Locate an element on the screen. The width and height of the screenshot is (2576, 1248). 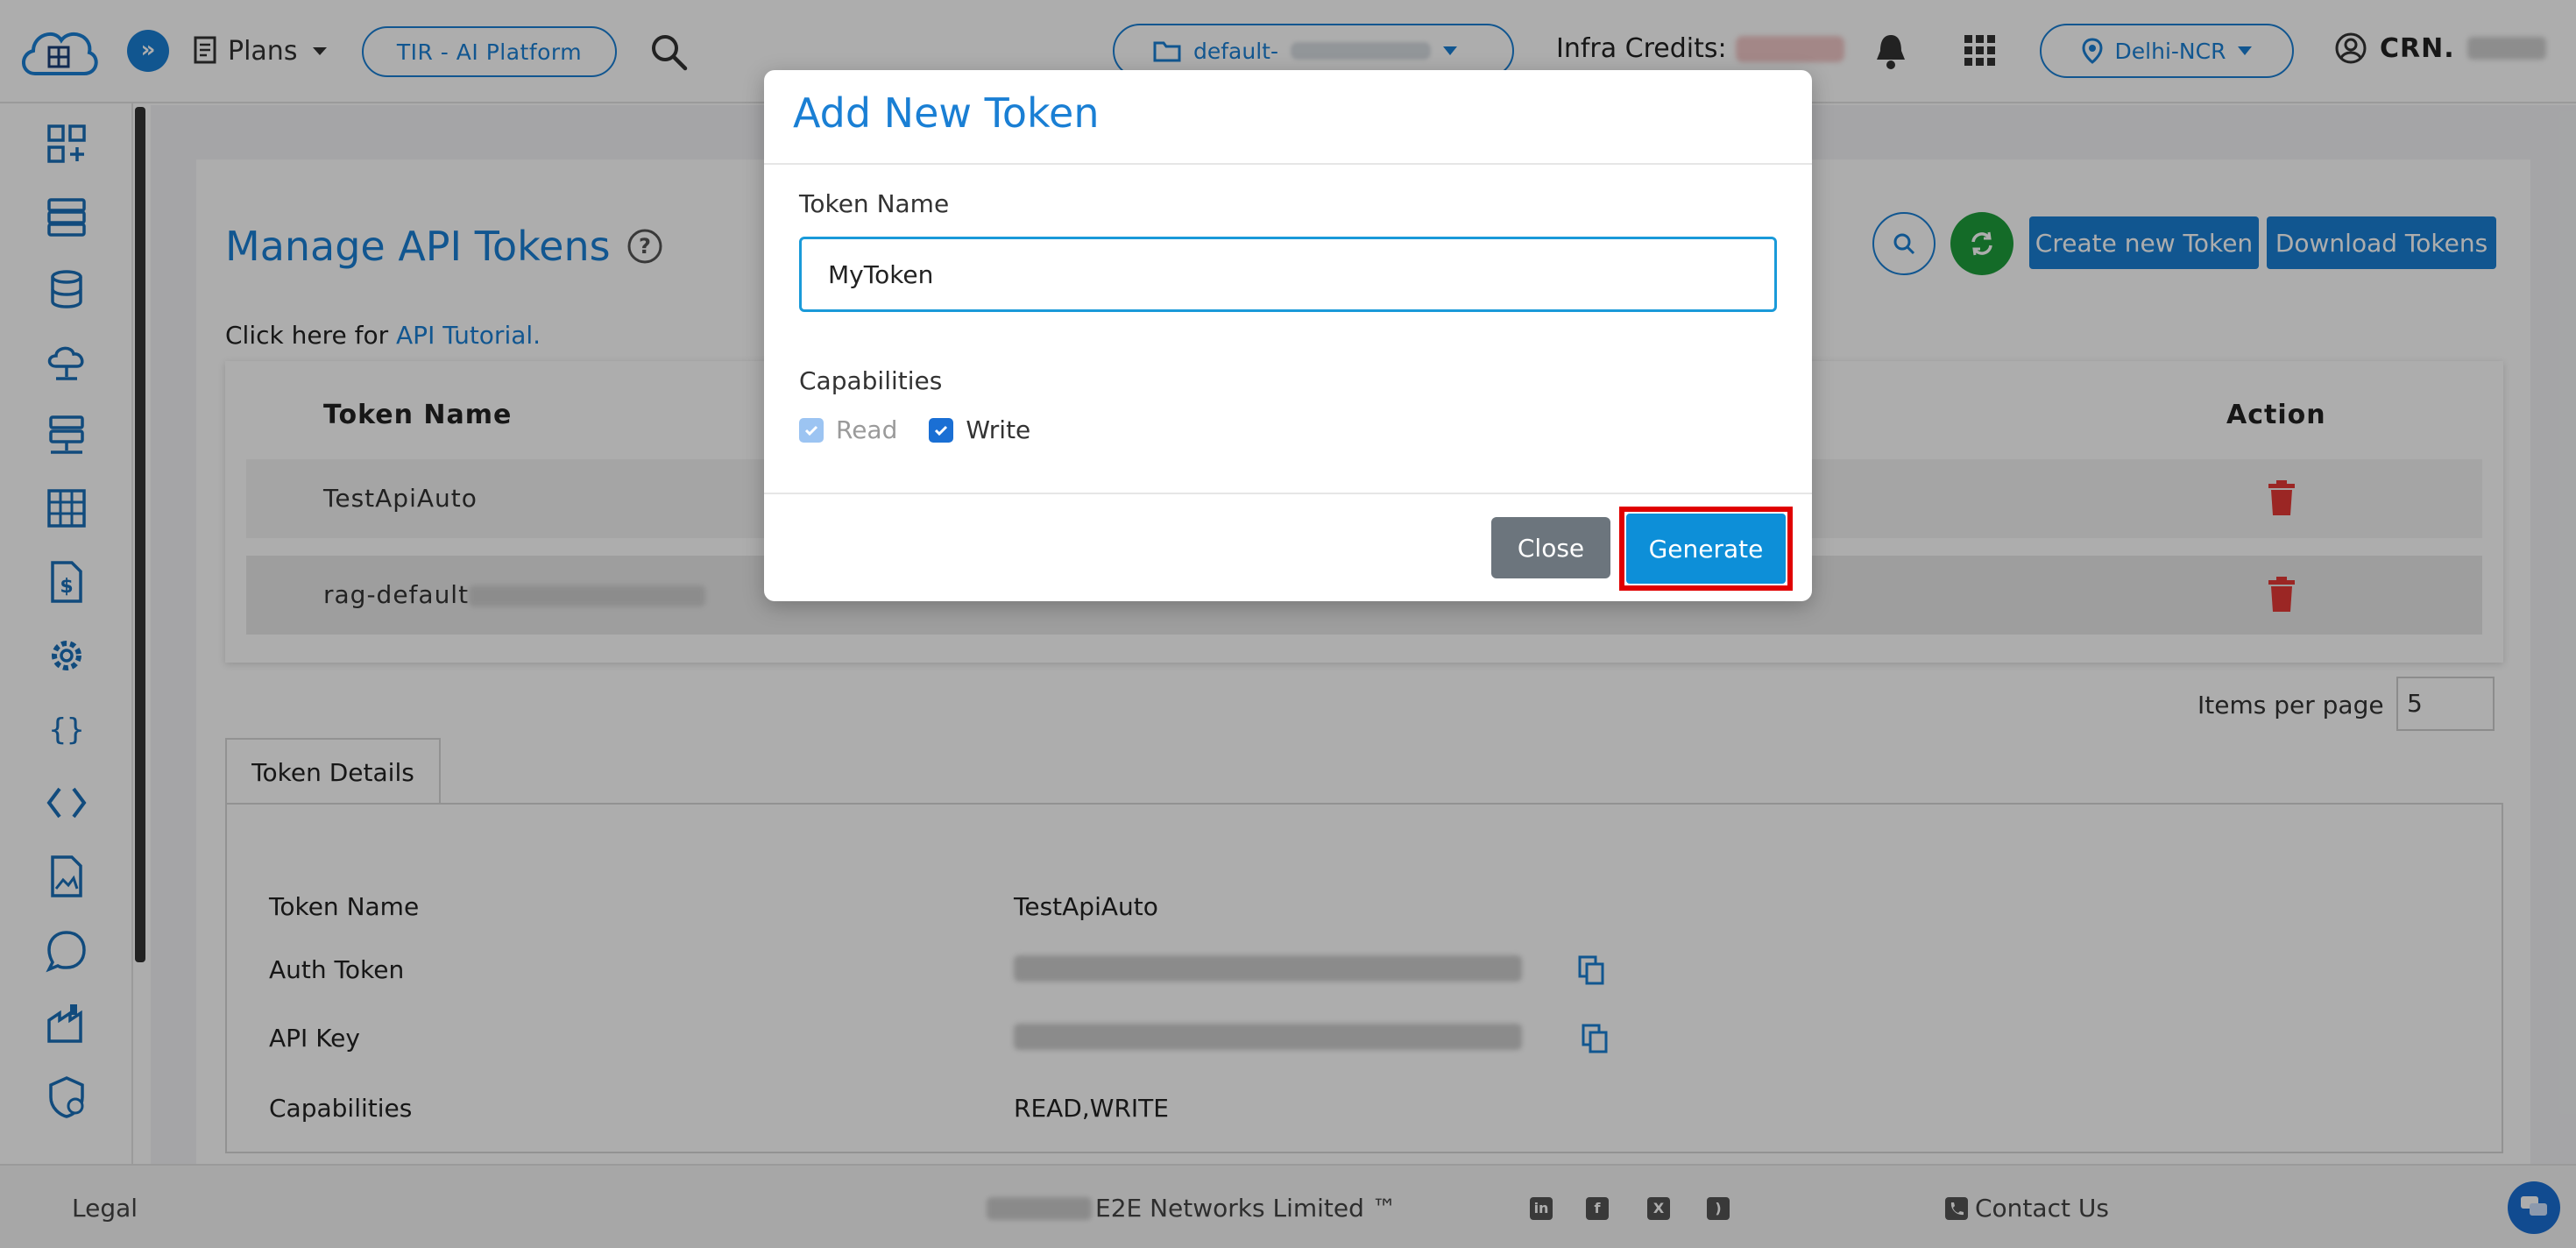
modal-header: Add New Token is located at coordinates (1288, 117).